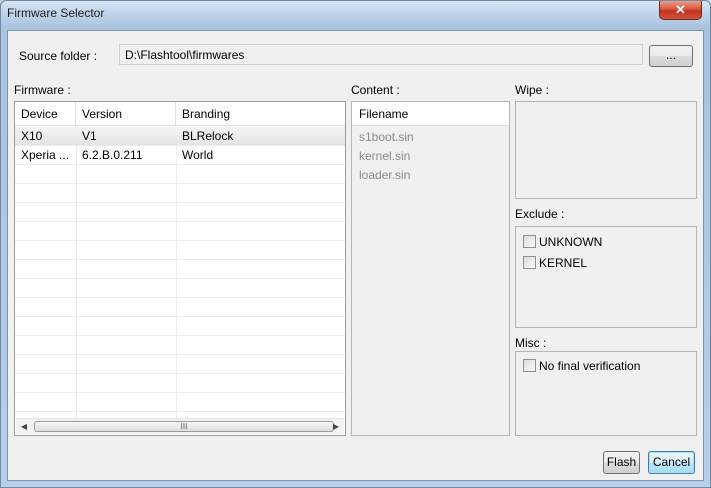  I want to click on cell-version: V1, so click(89, 136).